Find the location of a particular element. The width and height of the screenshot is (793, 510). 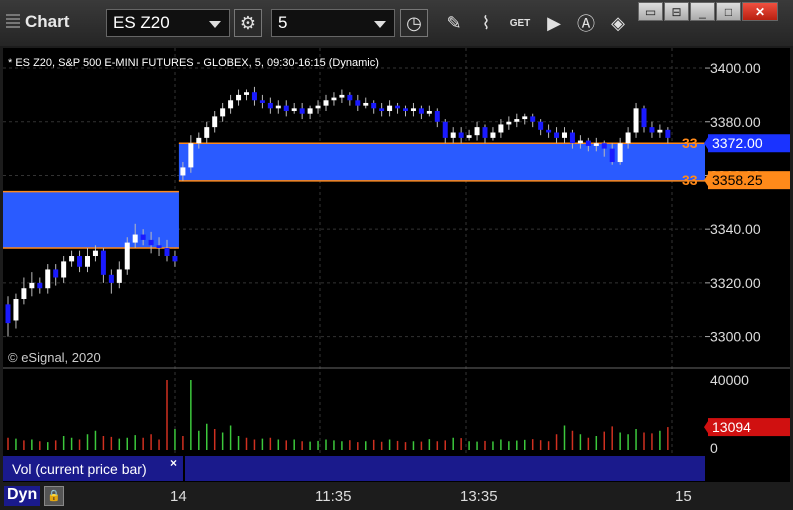

dyn-button: Dyn is located at coordinates (22, 496).